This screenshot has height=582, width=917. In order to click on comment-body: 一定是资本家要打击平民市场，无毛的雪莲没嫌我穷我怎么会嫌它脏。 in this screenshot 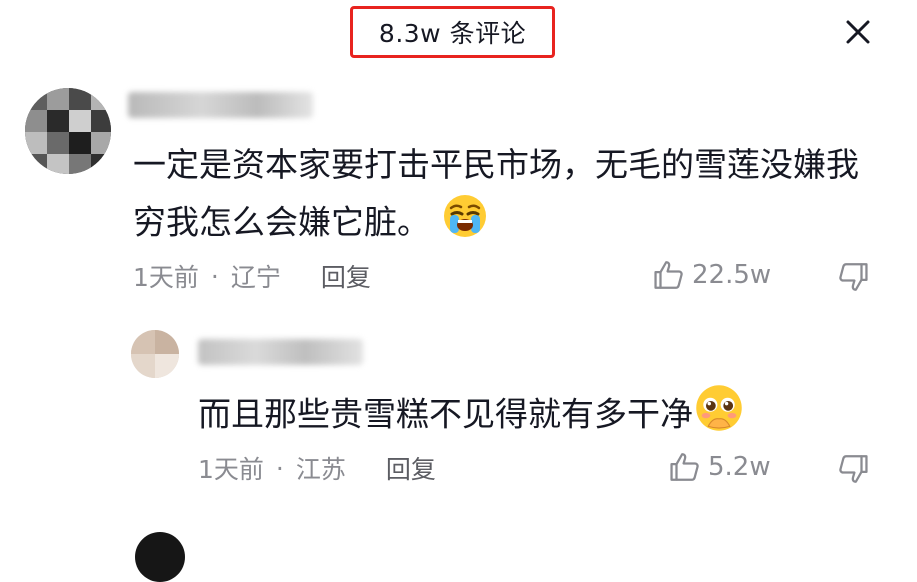, I will do `click(496, 193)`.